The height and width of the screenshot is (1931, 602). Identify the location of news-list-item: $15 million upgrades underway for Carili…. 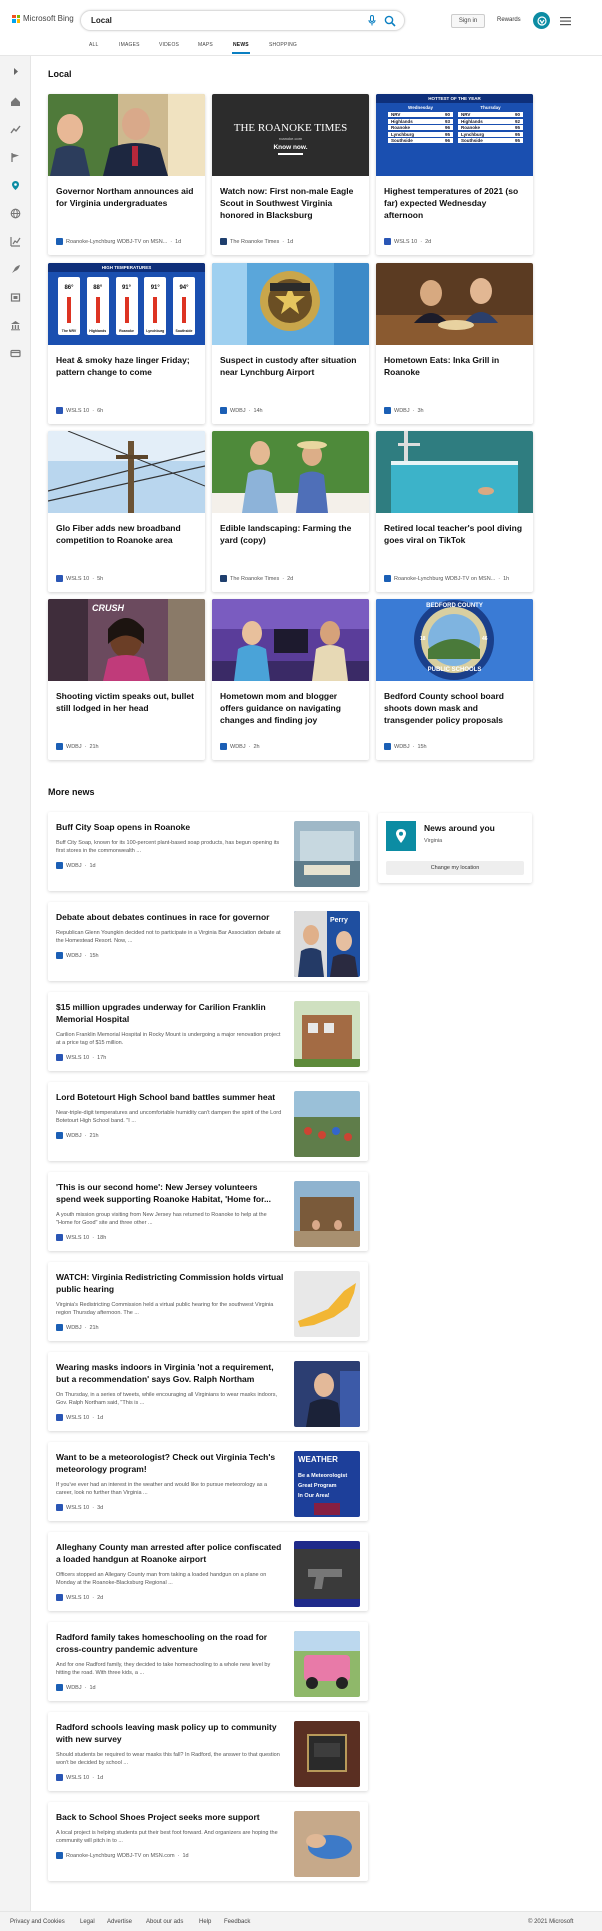
(208, 1031).